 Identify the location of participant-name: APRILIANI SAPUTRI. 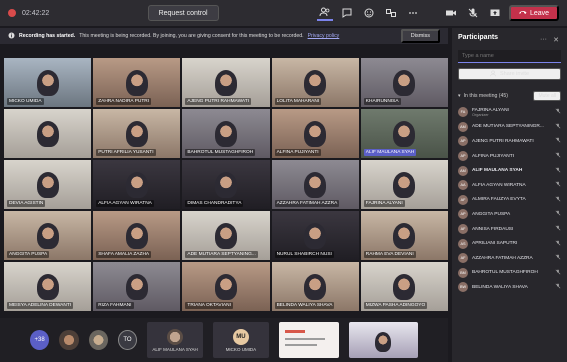
(495, 244).